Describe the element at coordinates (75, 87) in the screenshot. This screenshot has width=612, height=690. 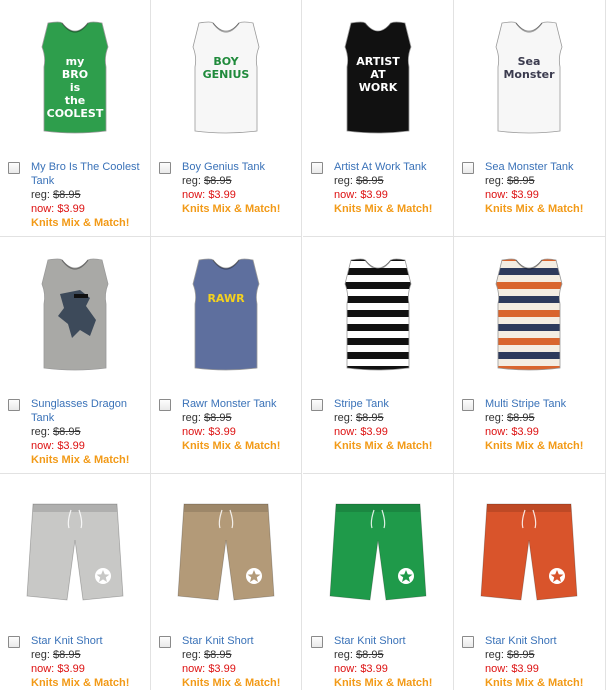
I see `shirt-graphic-text: is` at that location.